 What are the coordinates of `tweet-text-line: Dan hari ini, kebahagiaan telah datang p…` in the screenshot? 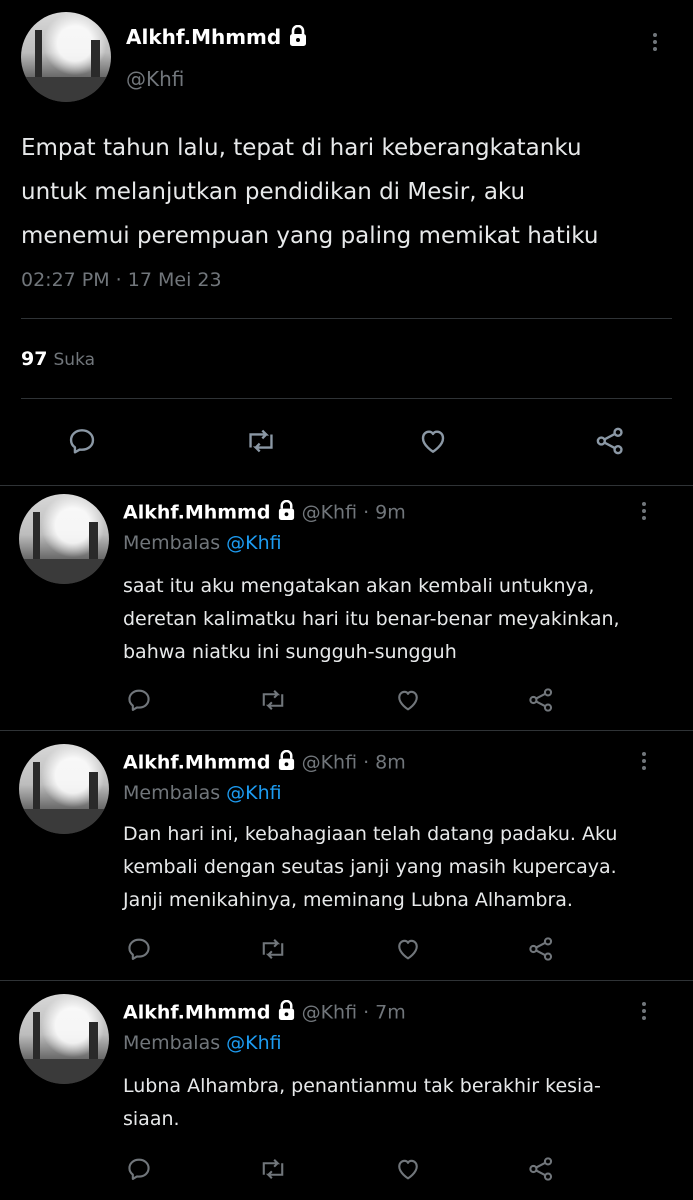 It's located at (370, 834).